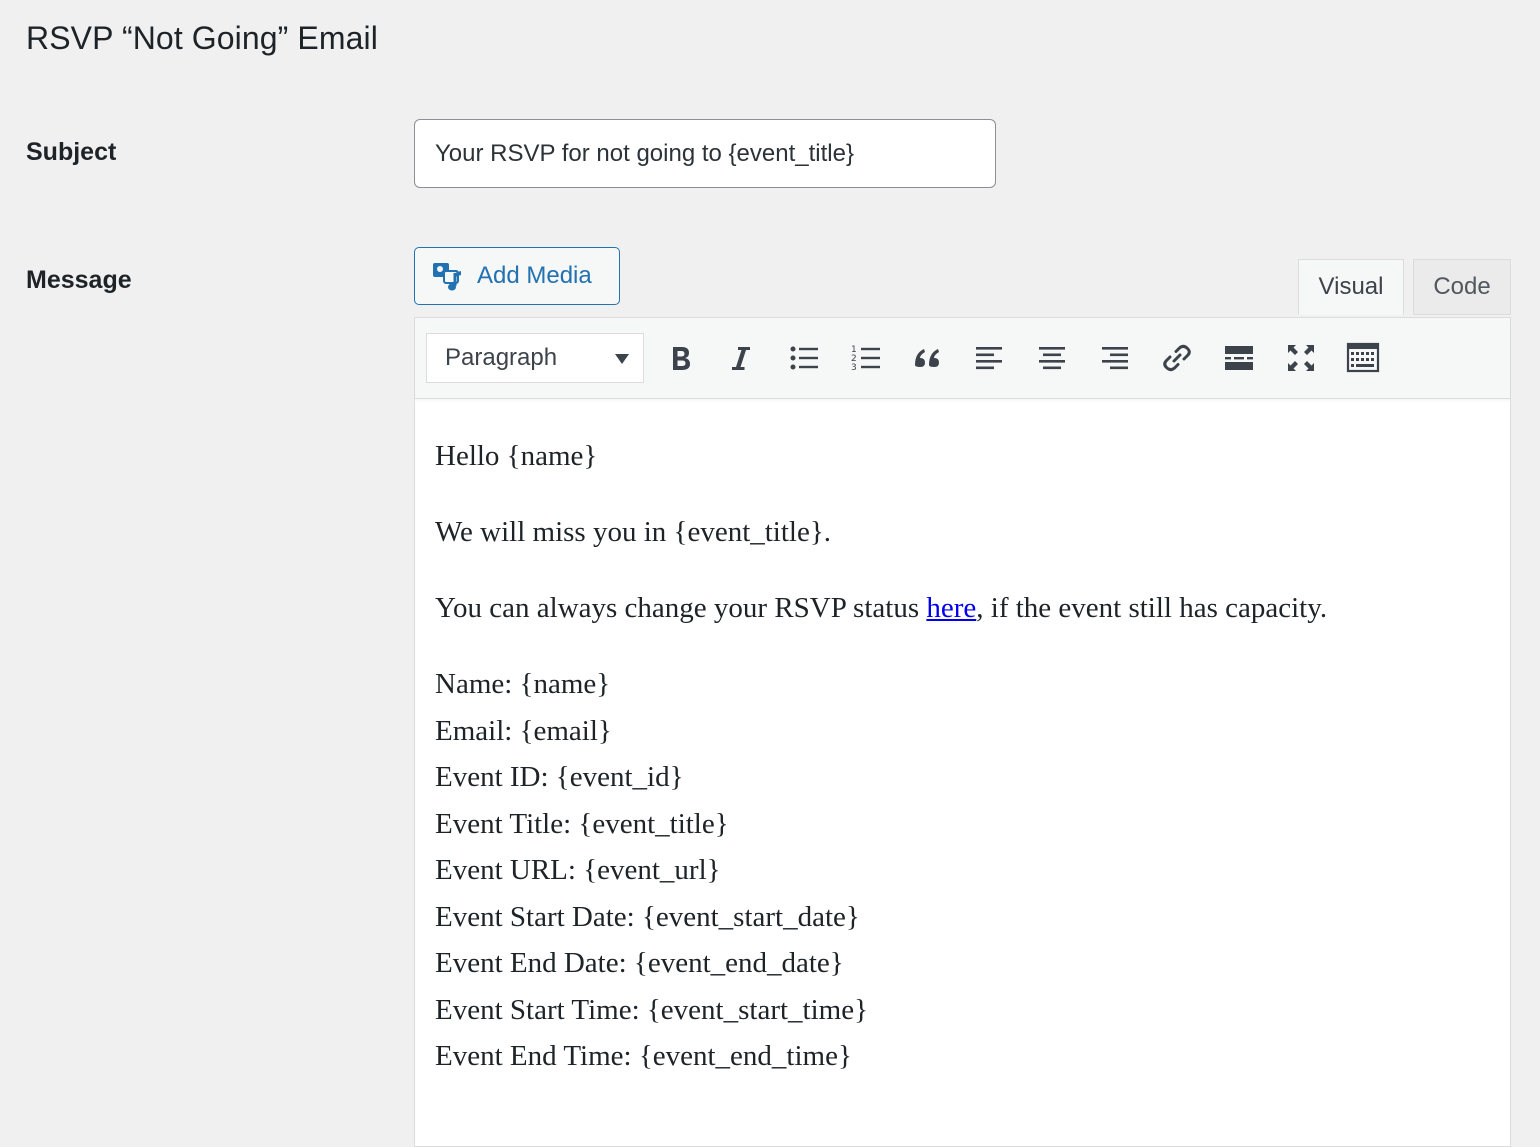 This screenshot has width=1540, height=1147. Describe the element at coordinates (534, 275) in the screenshot. I see `add-media-label: Add Media` at that location.